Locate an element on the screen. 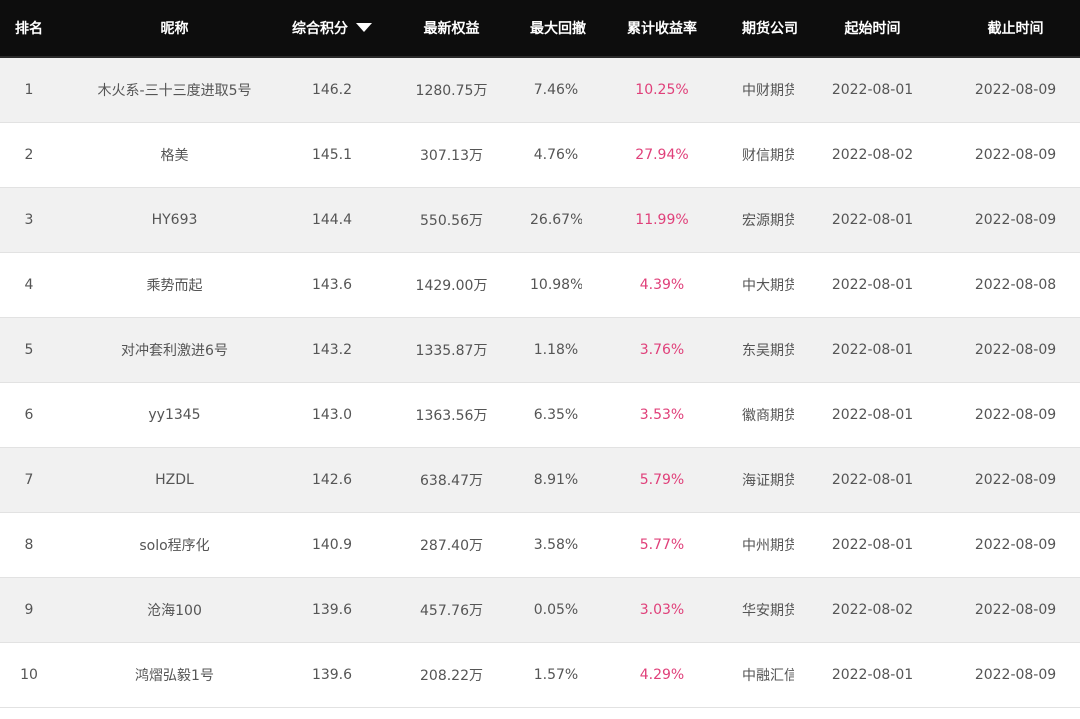 This screenshot has height=719, width=1080. nickname-cell: 沧海100 is located at coordinates (174, 609).